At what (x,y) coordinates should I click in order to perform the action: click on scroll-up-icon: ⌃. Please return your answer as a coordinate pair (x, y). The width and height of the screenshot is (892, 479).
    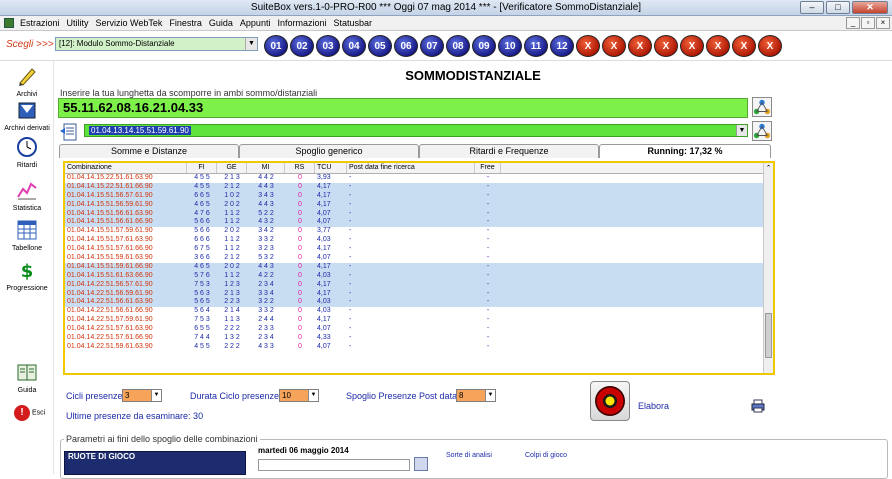
    Looking at the image, I should click on (768, 168).